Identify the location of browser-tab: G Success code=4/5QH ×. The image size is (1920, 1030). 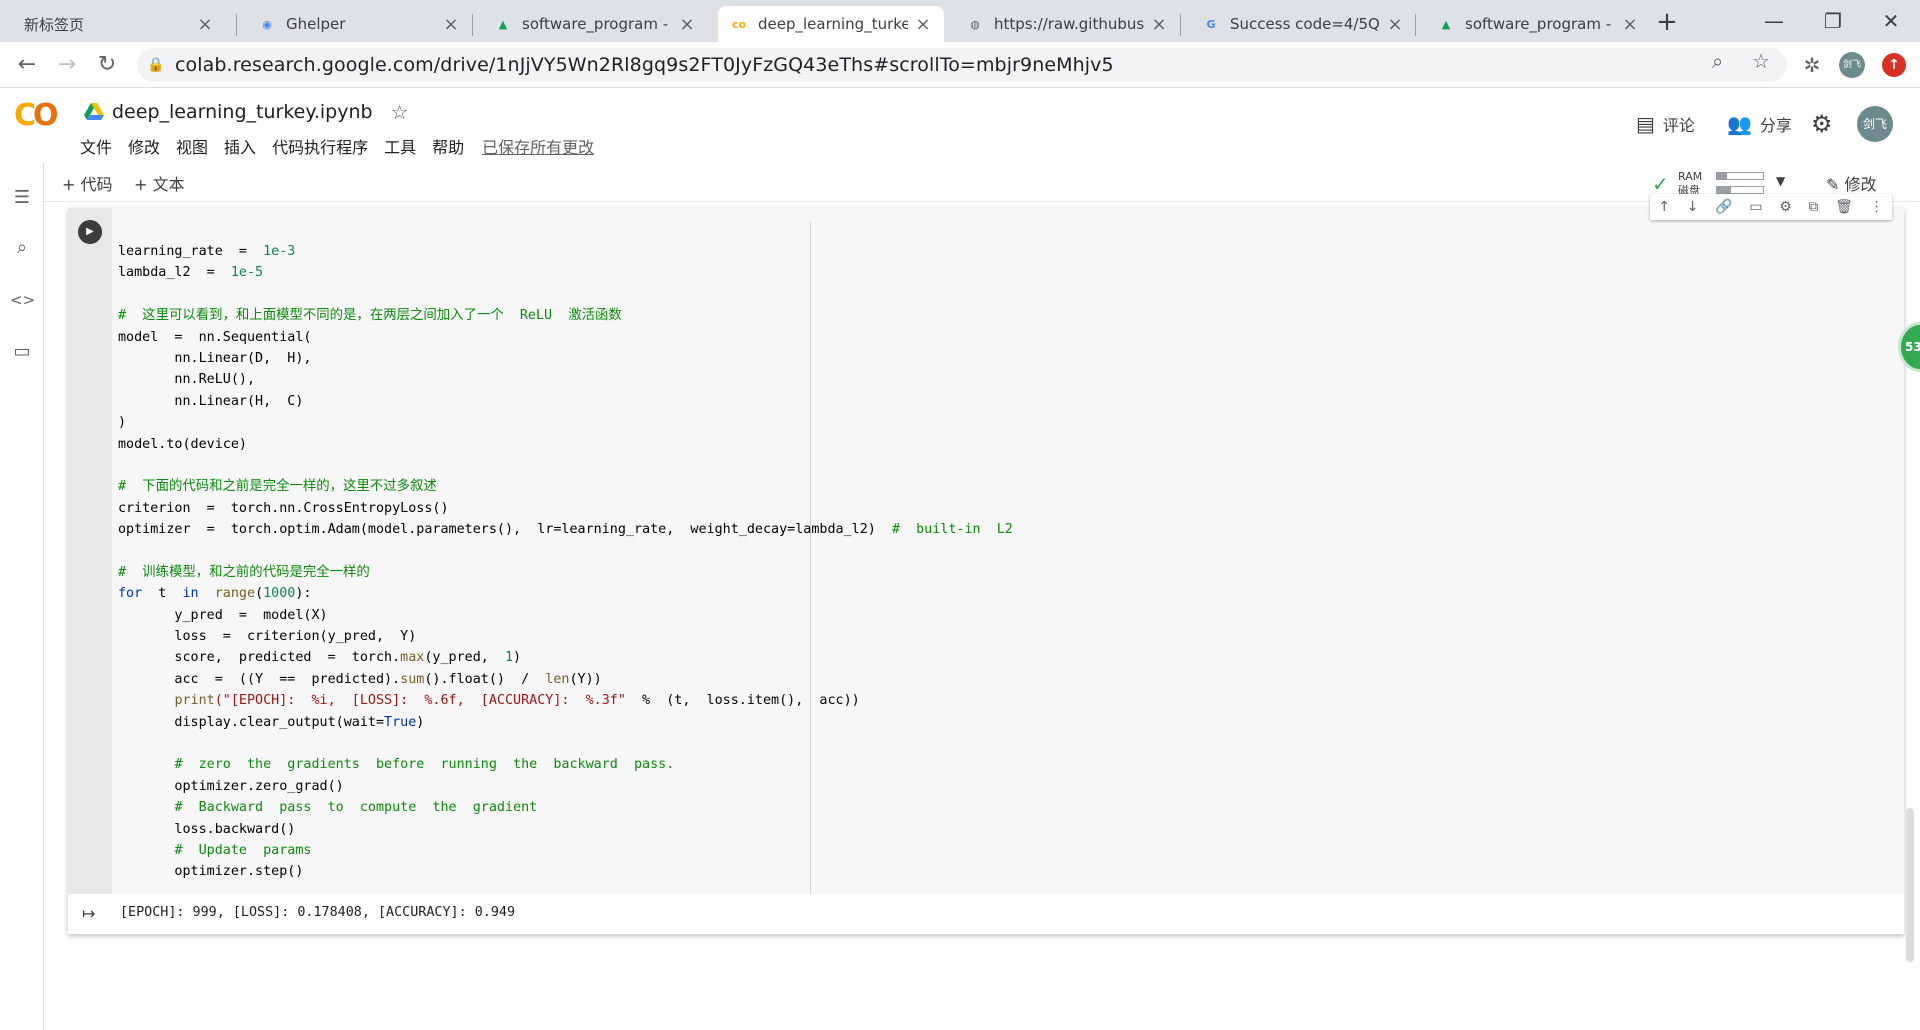
(1303, 24).